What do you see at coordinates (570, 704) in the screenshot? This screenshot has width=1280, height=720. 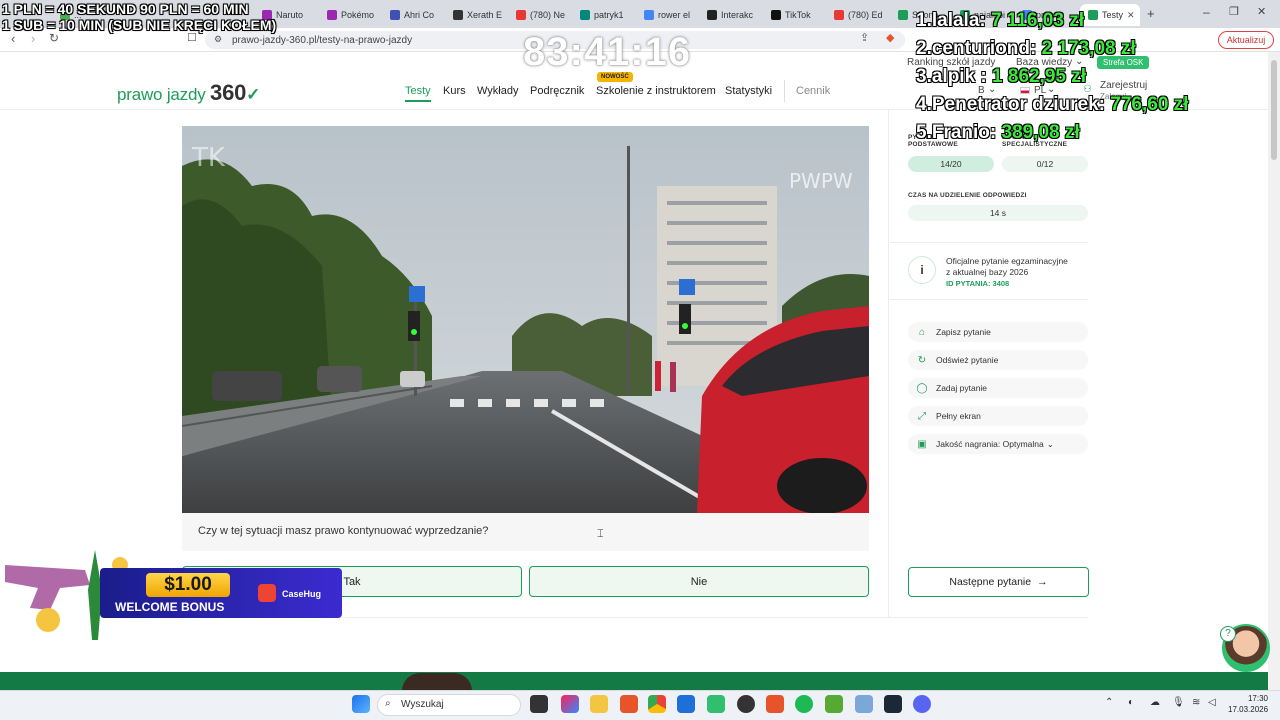 I see `copilot-icon` at bounding box center [570, 704].